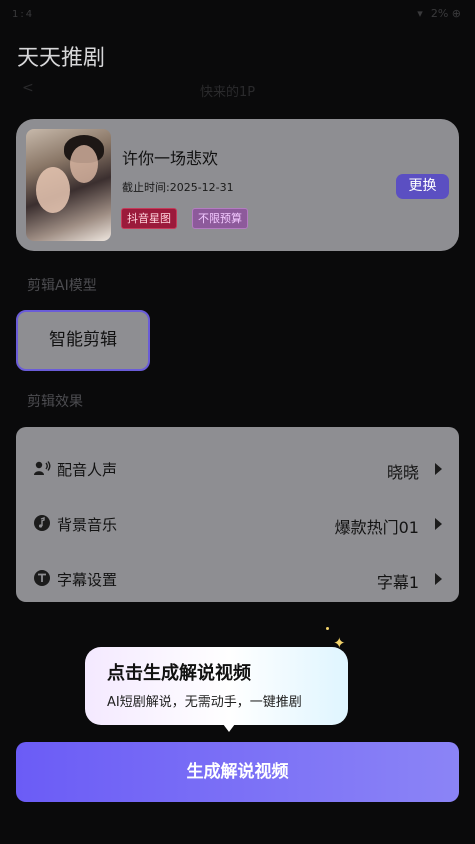 This screenshot has height=844, width=475. Describe the element at coordinates (237, 524) in the screenshot. I see `setting-row-music: 背景音乐 爆款热门01` at that location.